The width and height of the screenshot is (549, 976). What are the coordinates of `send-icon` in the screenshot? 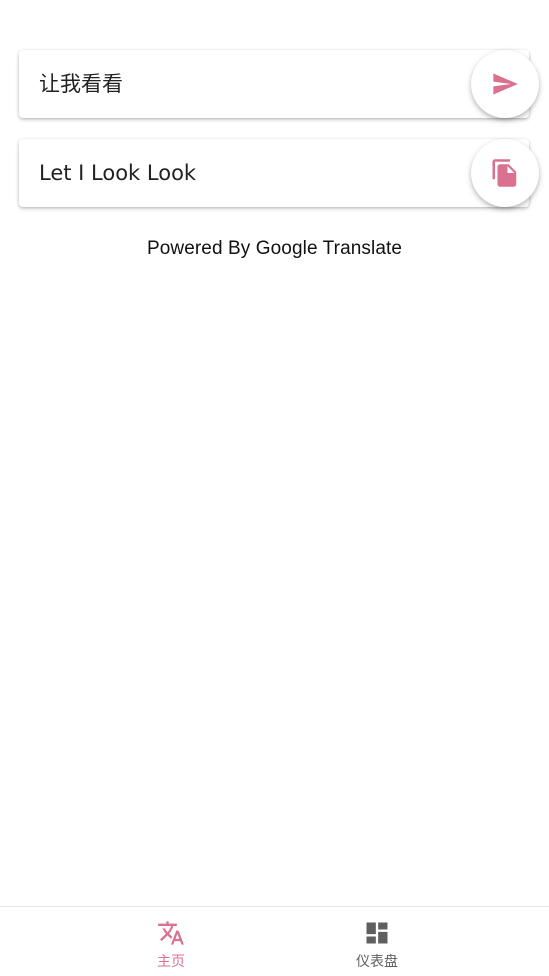 It's located at (505, 84).